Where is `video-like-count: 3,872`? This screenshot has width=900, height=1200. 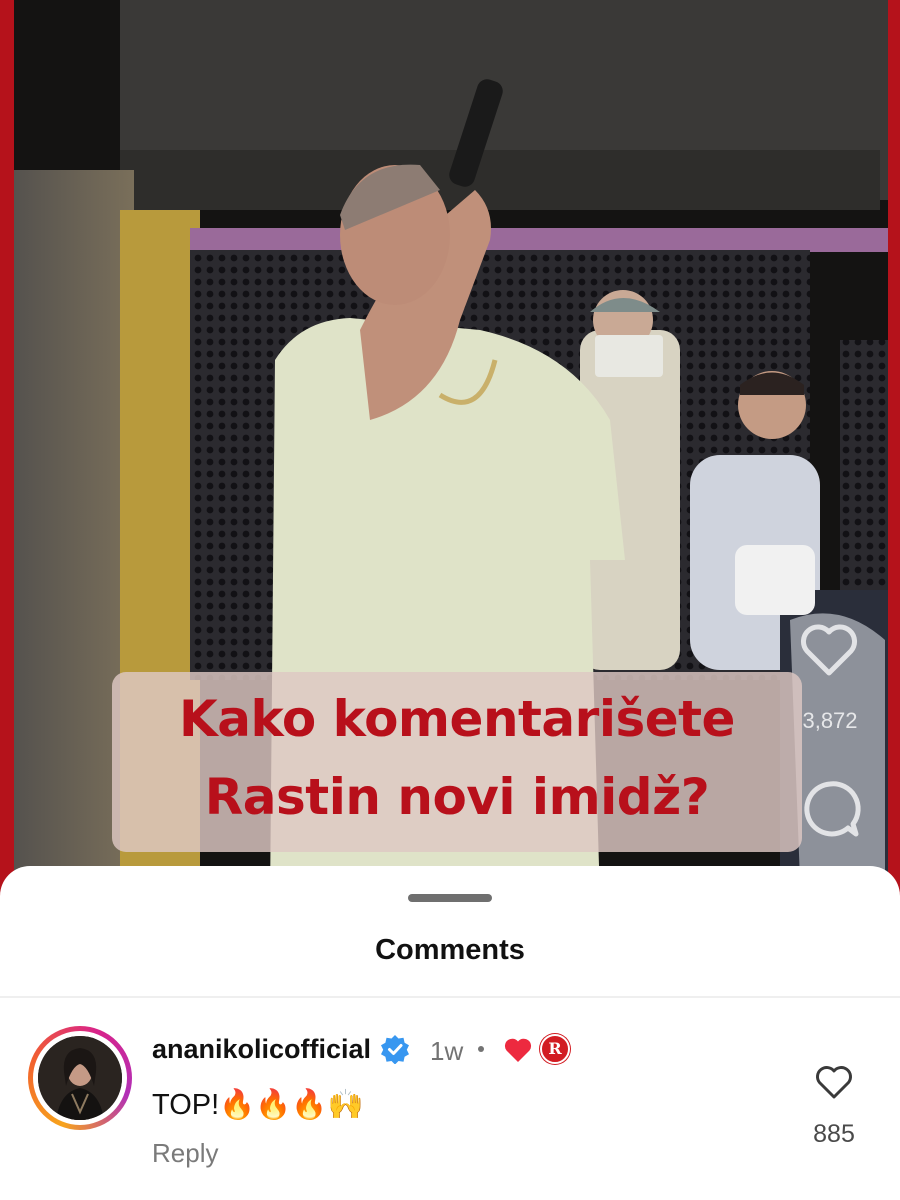
video-like-count: 3,872 is located at coordinates (830, 720).